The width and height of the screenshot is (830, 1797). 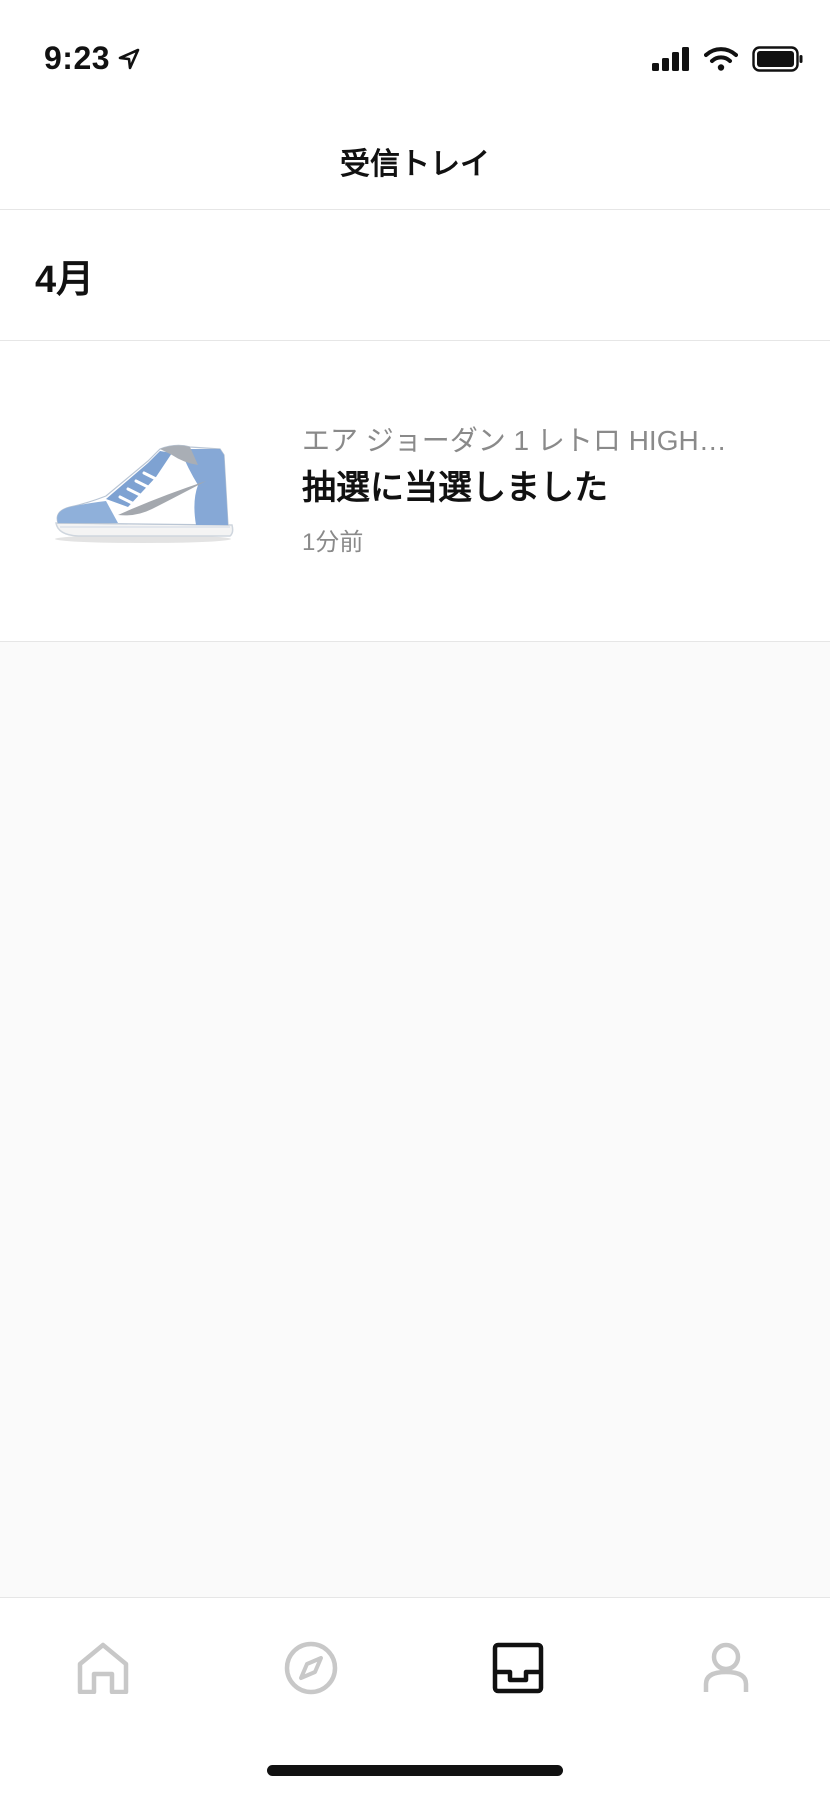 I want to click on navigation-bar: 受信トレイ, so click(x=415, y=161).